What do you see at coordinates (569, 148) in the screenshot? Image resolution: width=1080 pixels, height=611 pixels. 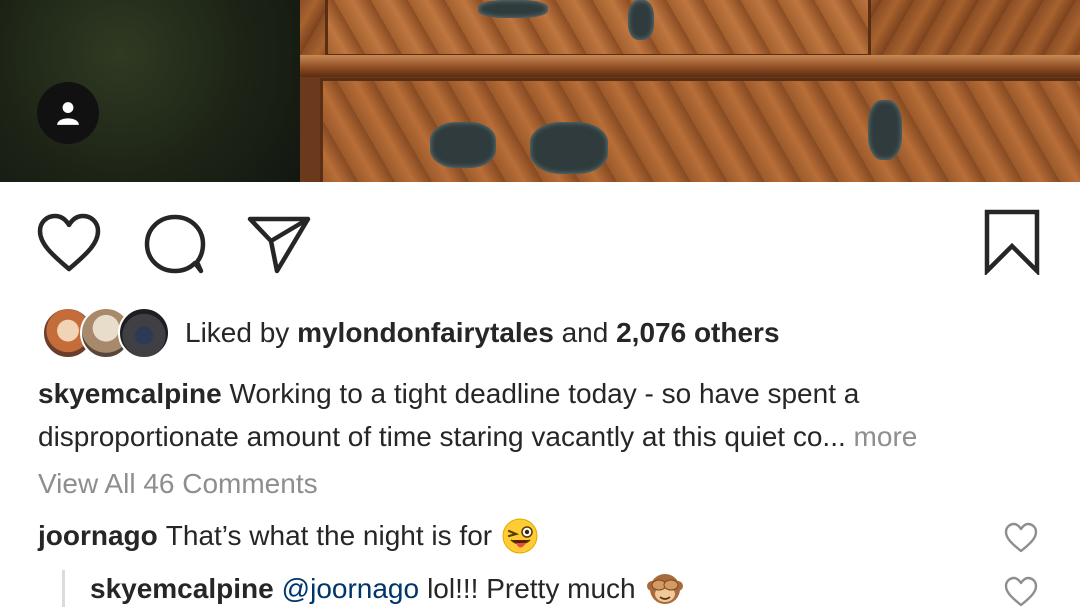 I see `post-image-handle-lower-right` at bounding box center [569, 148].